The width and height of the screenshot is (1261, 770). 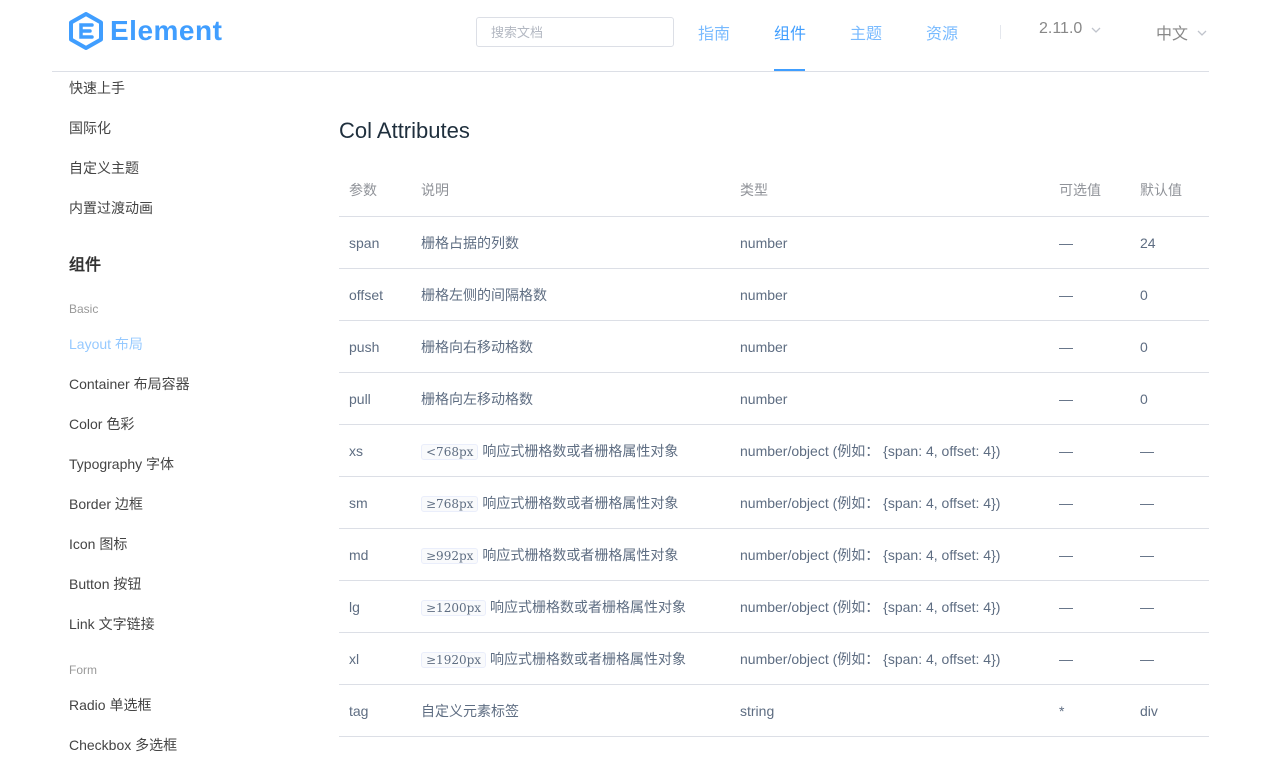 What do you see at coordinates (101, 424) in the screenshot?
I see `sidebar-item-color: Color 色彩` at bounding box center [101, 424].